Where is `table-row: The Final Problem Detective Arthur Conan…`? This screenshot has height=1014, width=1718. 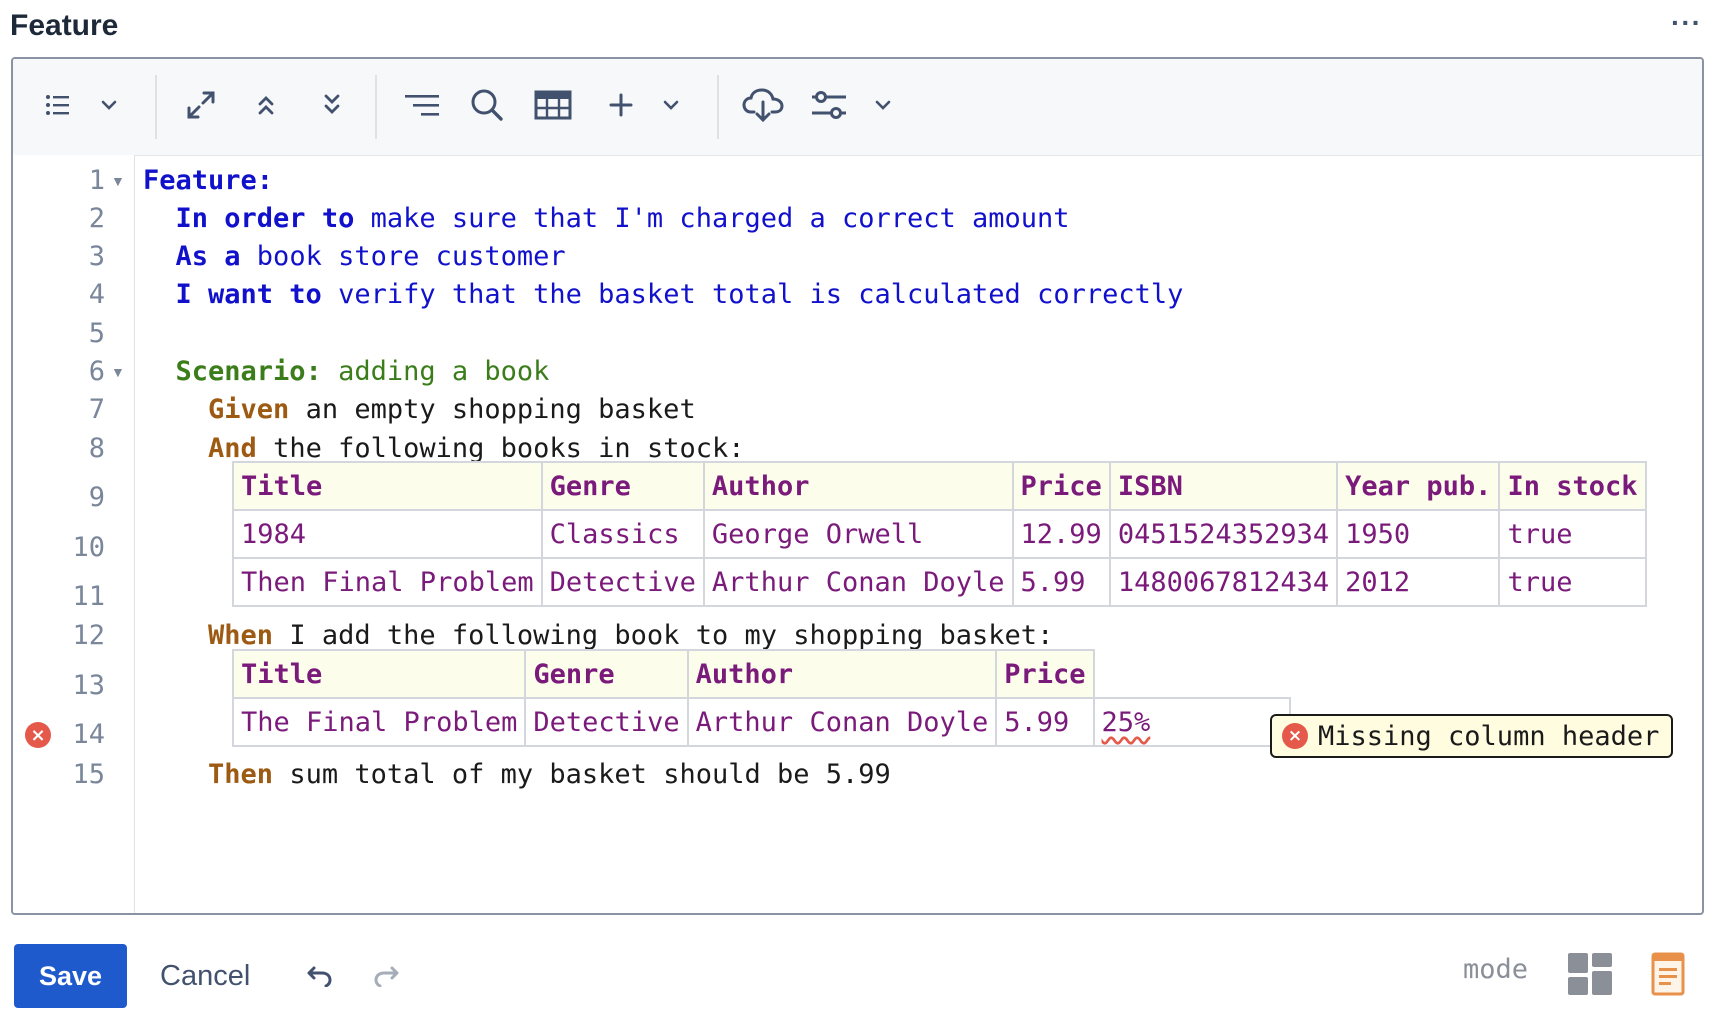
table-row: The Final Problem Detective Arthur Conan… is located at coordinates (761, 722).